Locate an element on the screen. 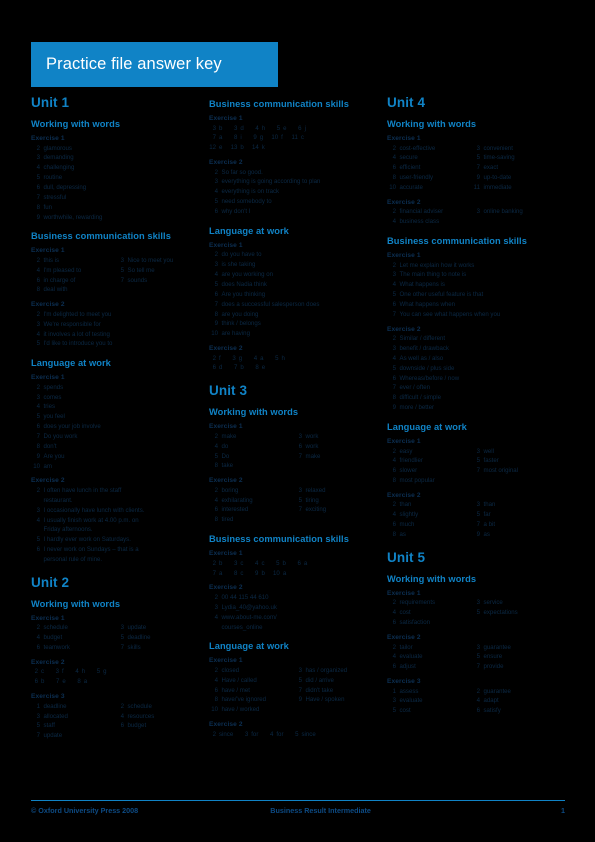 This screenshot has width=595, height=842. answer-item: 3I occasionally have lunch with clients. is located at coordinates (88, 511).